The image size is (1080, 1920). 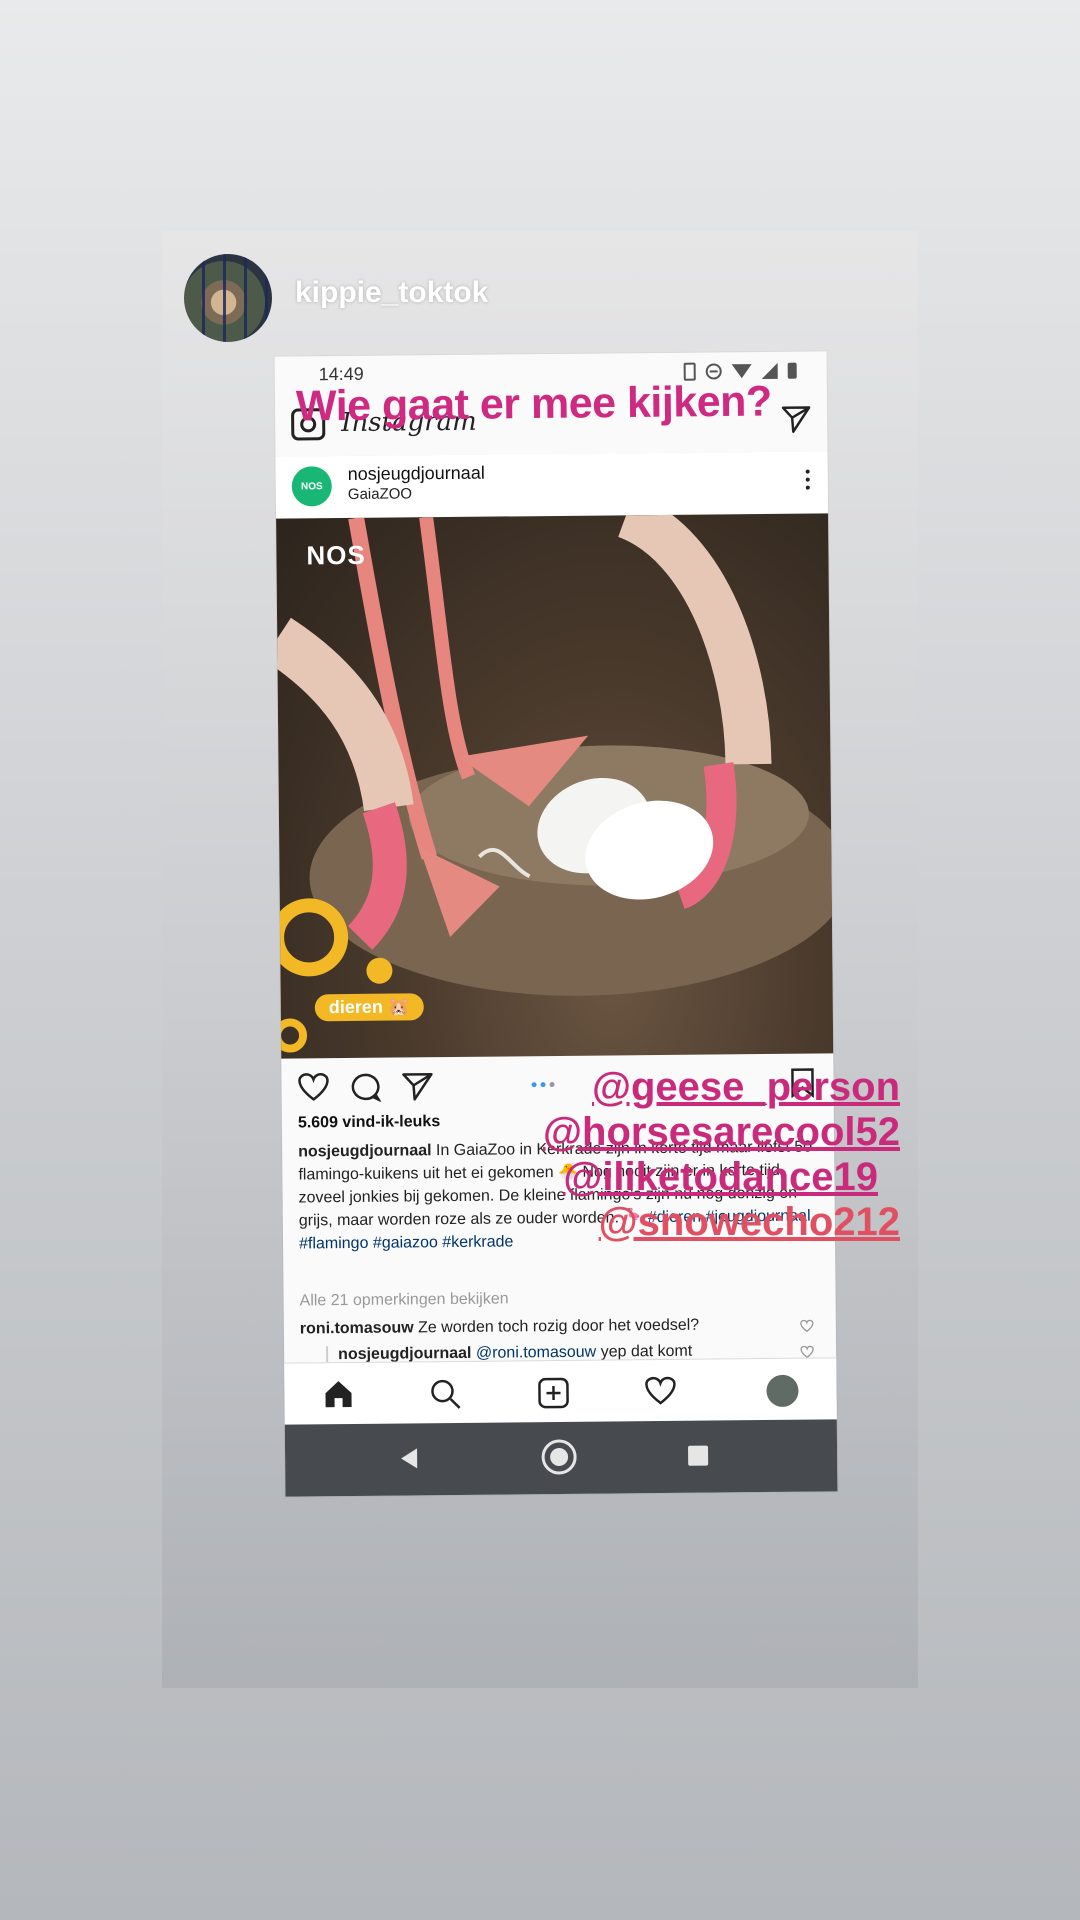 What do you see at coordinates (807, 481) in the screenshot?
I see `more-options-icon` at bounding box center [807, 481].